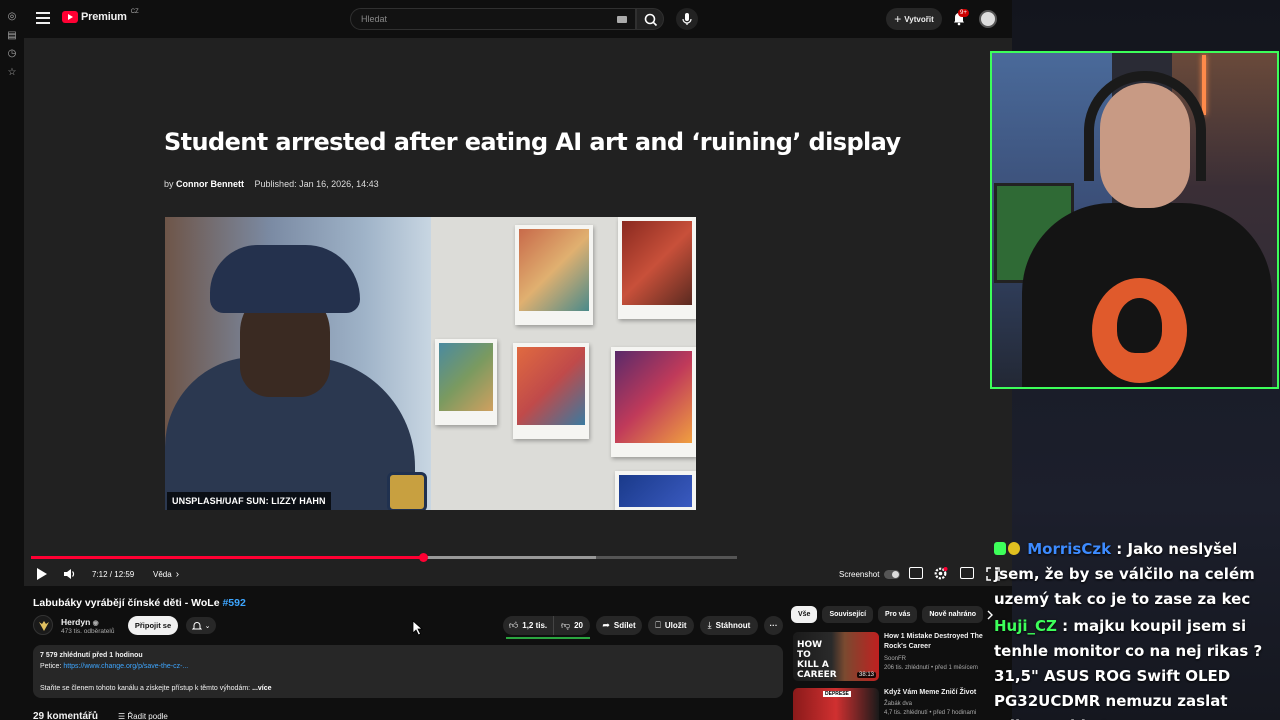 This screenshot has height=720, width=1280. What do you see at coordinates (687, 19) in the screenshot?
I see `voice-search-button` at bounding box center [687, 19].